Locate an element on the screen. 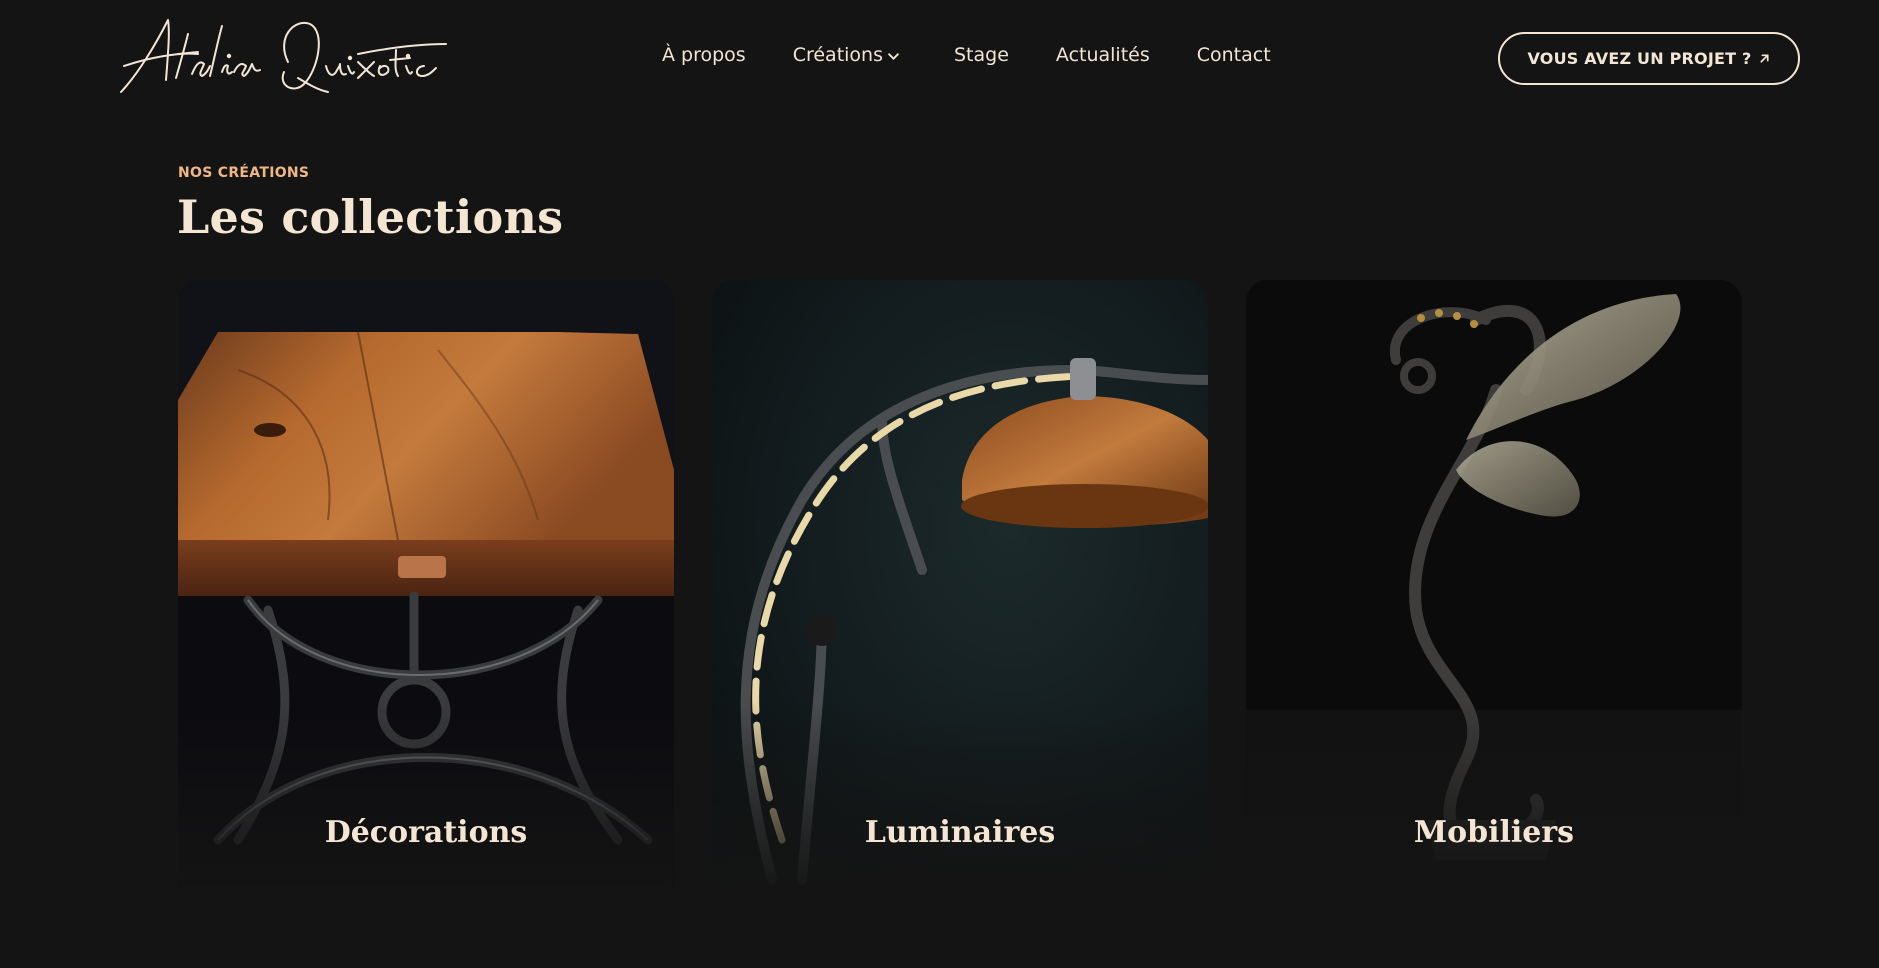 This screenshot has width=1879, height=968. nav-link-label: Actualités is located at coordinates (1102, 55).